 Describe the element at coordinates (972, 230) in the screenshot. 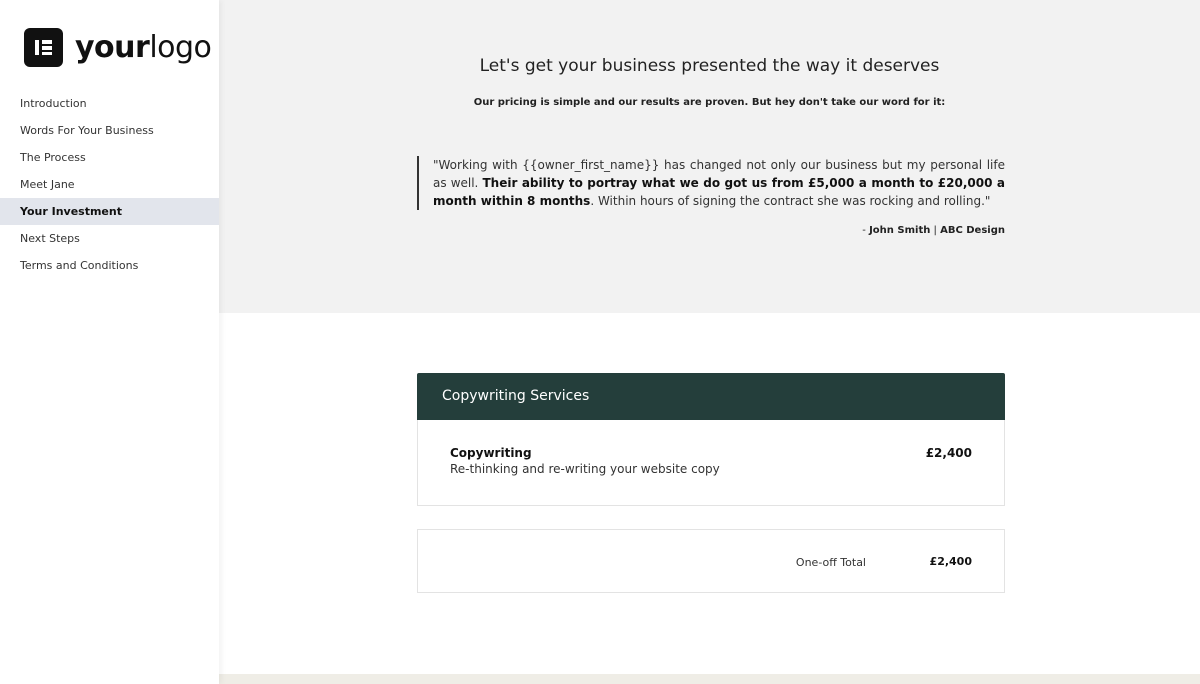

I see `author-company: ABC Design` at that location.